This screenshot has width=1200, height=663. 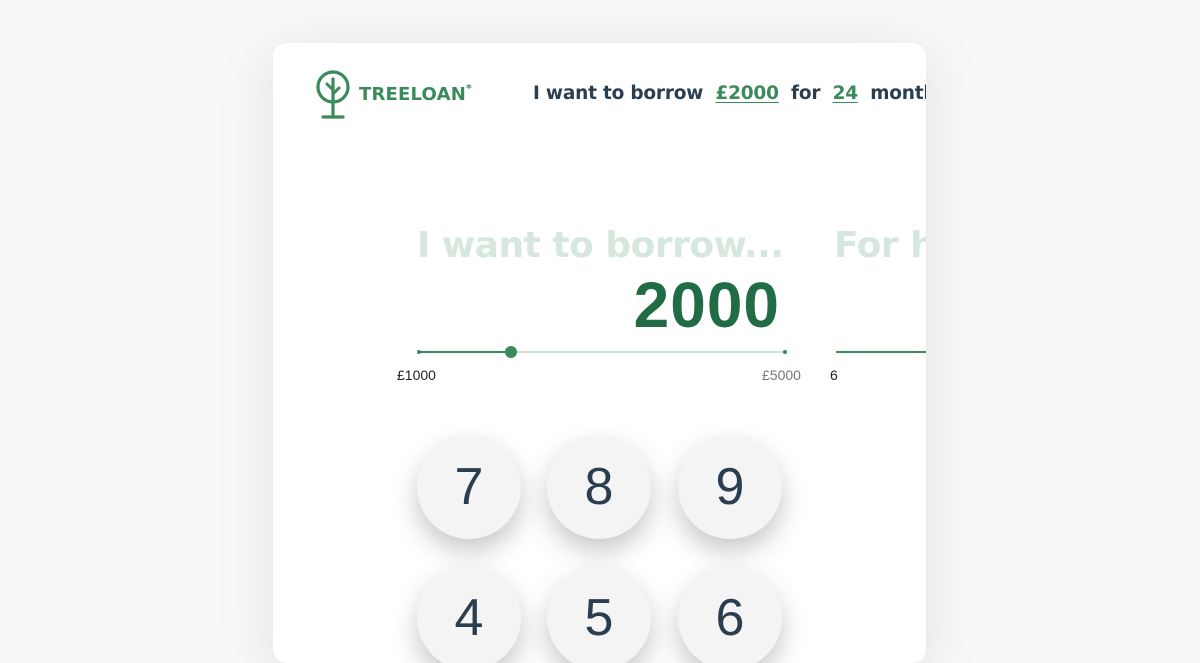 What do you see at coordinates (510, 352) in the screenshot?
I see `borrow-slider-thumb` at bounding box center [510, 352].